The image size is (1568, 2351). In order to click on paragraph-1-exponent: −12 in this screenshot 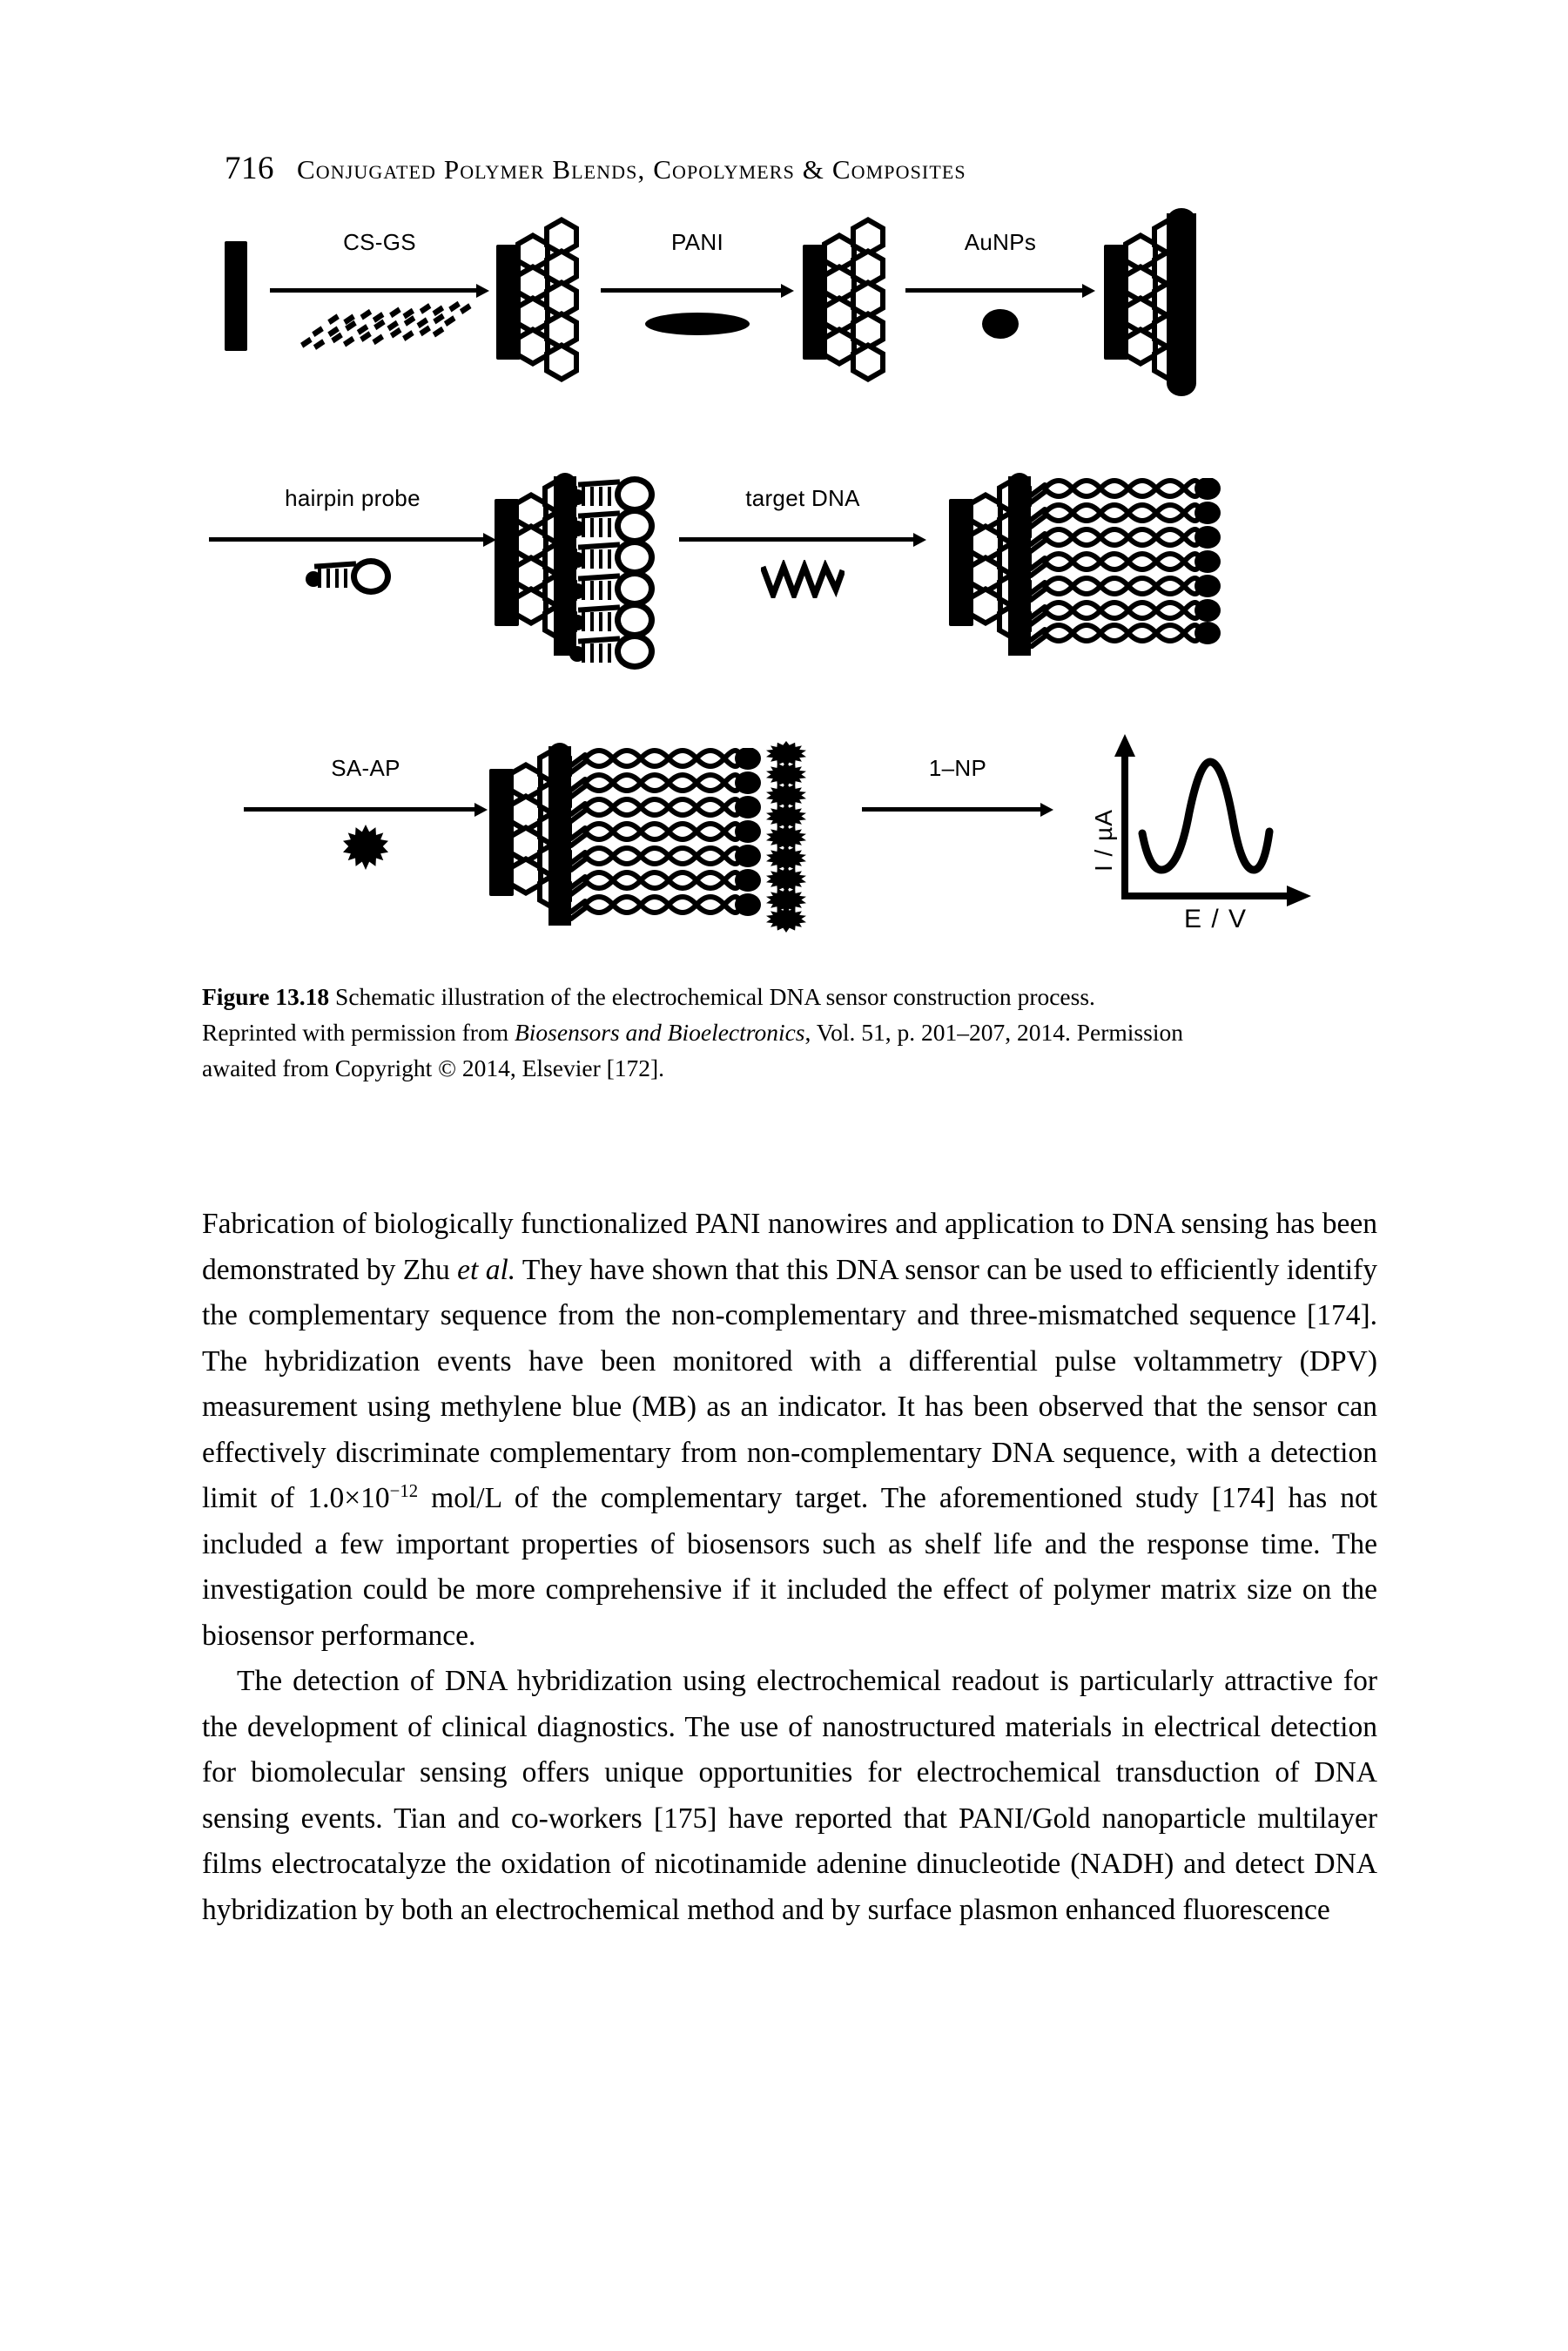, I will do `click(404, 1490)`.